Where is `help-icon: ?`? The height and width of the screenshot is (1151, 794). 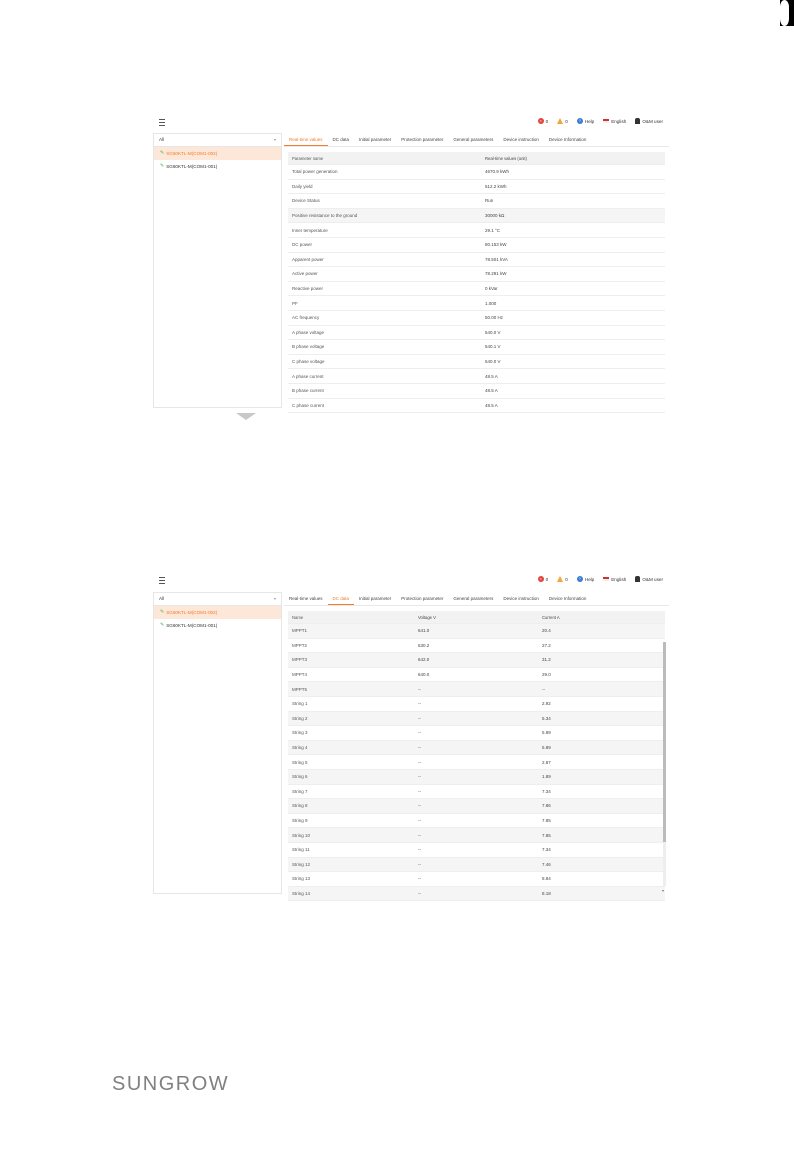 help-icon: ? is located at coordinates (579, 121).